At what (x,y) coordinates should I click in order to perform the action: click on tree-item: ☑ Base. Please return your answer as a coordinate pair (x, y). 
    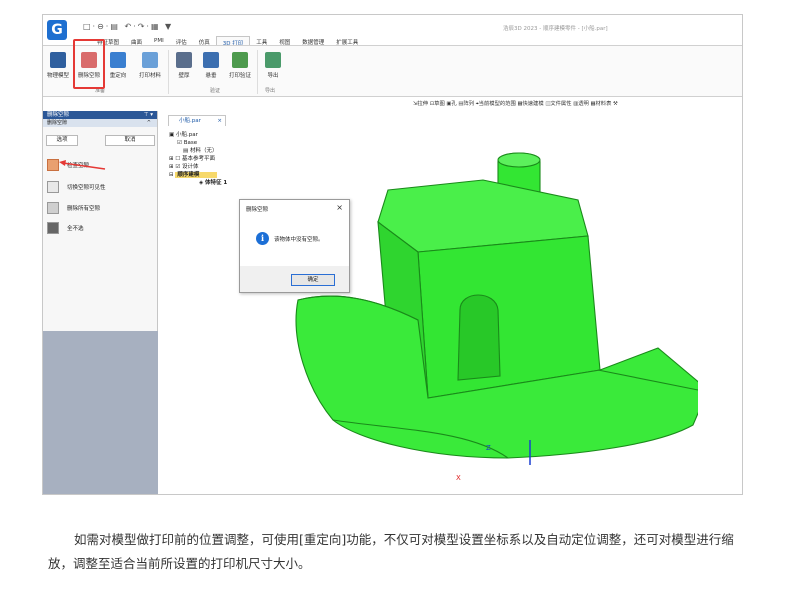
    Looking at the image, I should click on (198, 143).